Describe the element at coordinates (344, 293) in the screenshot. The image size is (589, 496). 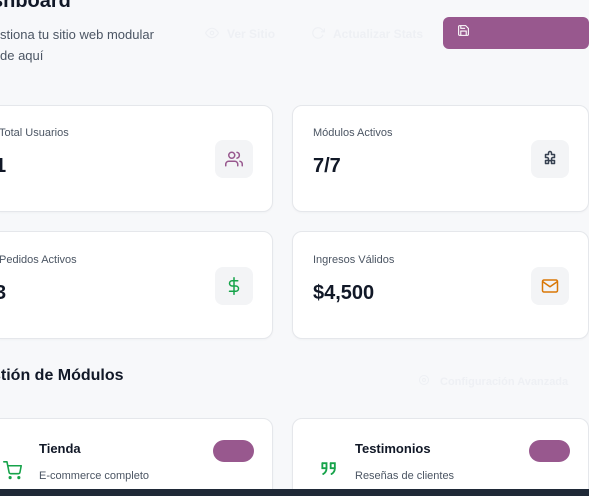
I see `stat-value: $4,500` at that location.